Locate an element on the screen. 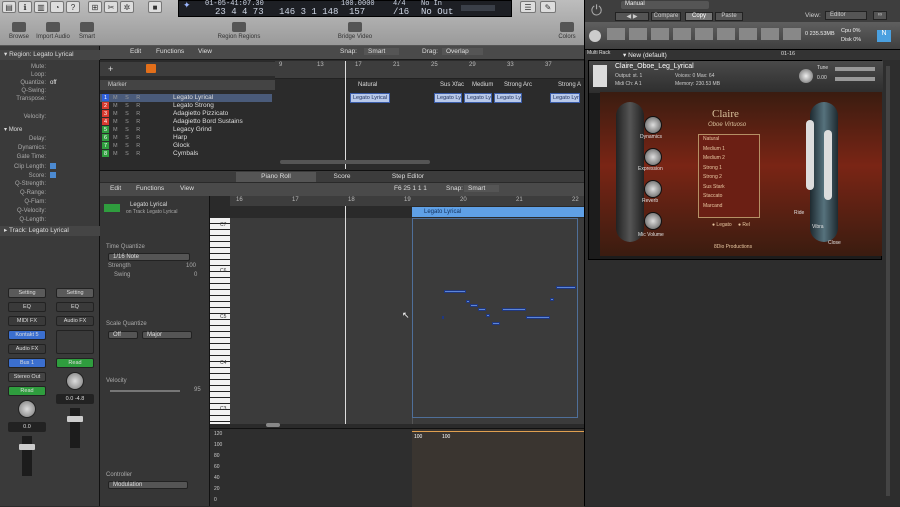 The image size is (900, 507). output-icon is located at coordinates (682, 34).